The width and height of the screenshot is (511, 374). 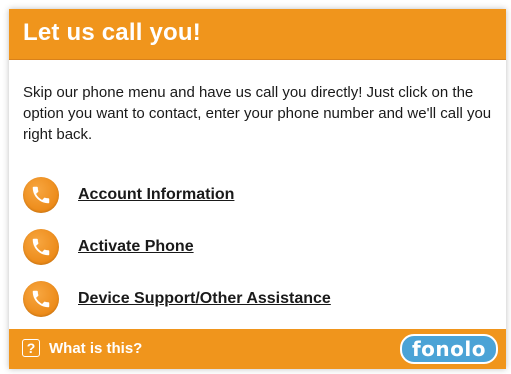 I want to click on option-device-support: Device Support/Other Assistance, so click(x=258, y=299).